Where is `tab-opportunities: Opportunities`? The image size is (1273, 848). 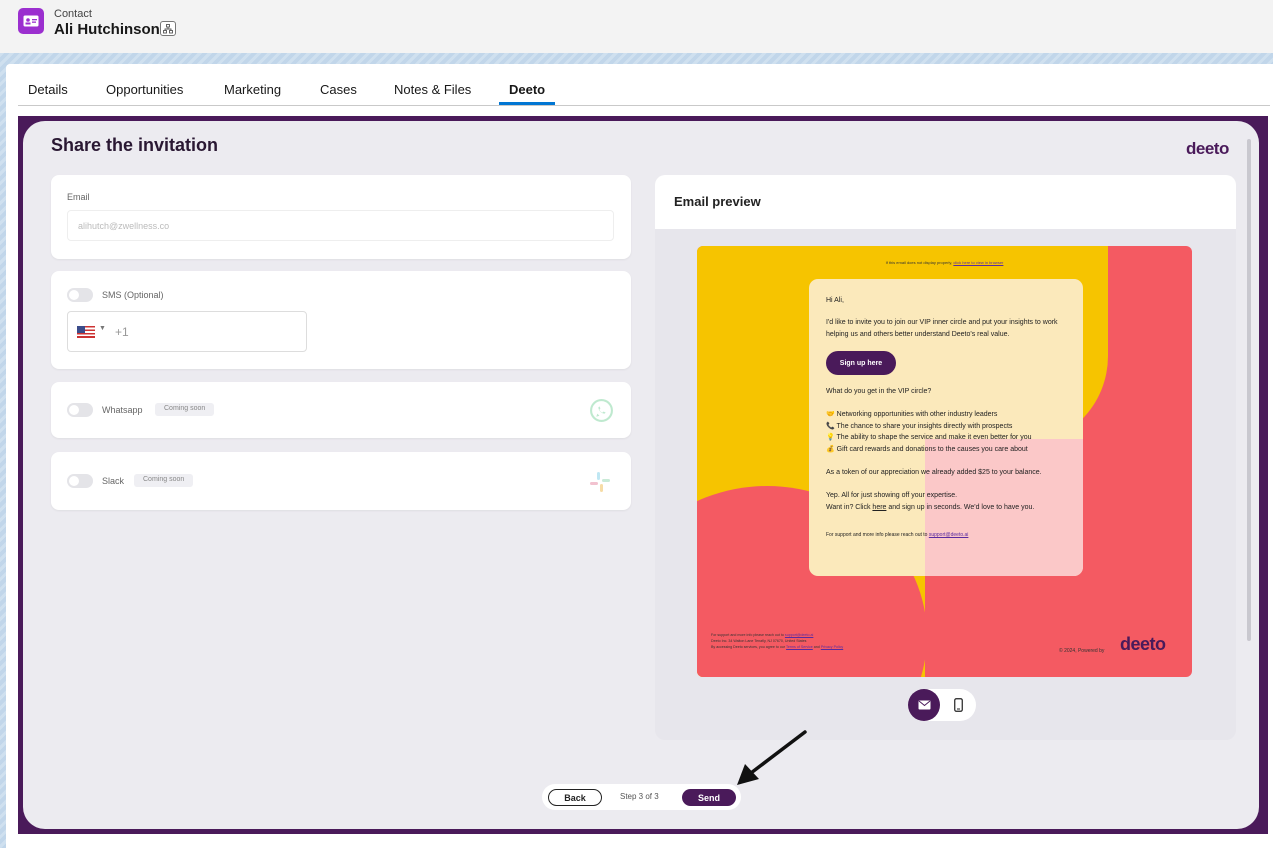 tab-opportunities: Opportunities is located at coordinates (144, 89).